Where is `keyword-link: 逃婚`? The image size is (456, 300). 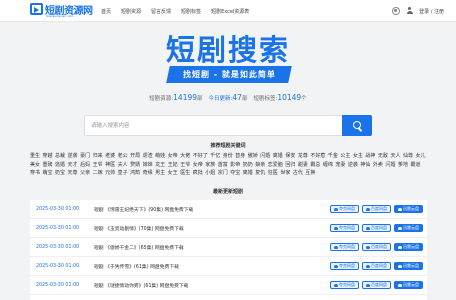
keyword-link: 逃婚 is located at coordinates (60, 165).